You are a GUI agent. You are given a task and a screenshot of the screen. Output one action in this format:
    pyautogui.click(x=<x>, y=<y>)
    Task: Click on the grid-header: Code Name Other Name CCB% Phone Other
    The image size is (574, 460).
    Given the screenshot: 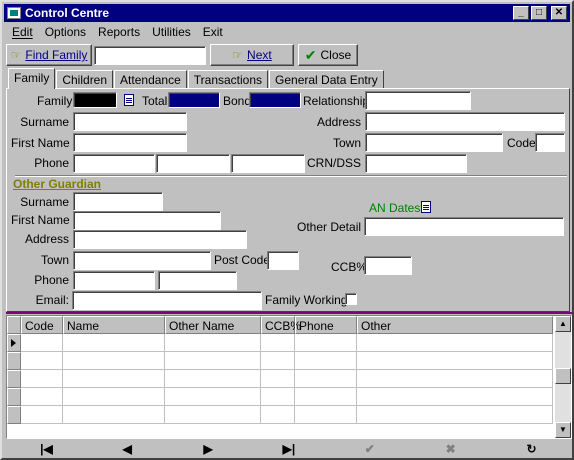 What is the action you would take?
    pyautogui.click(x=280, y=325)
    